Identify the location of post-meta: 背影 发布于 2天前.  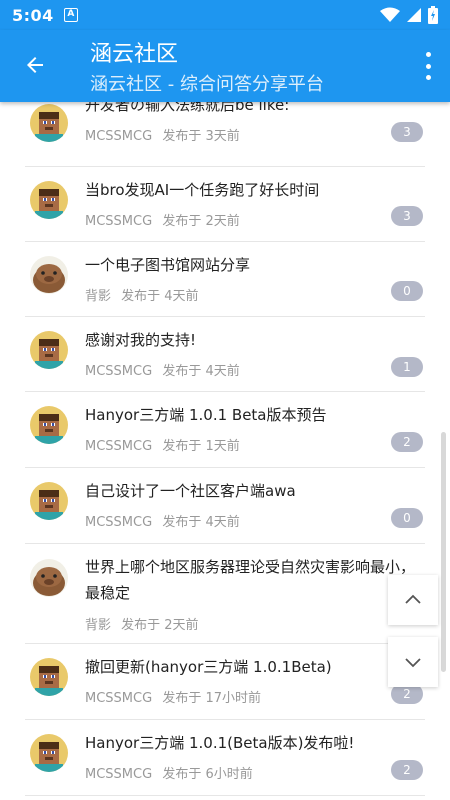
(142, 623).